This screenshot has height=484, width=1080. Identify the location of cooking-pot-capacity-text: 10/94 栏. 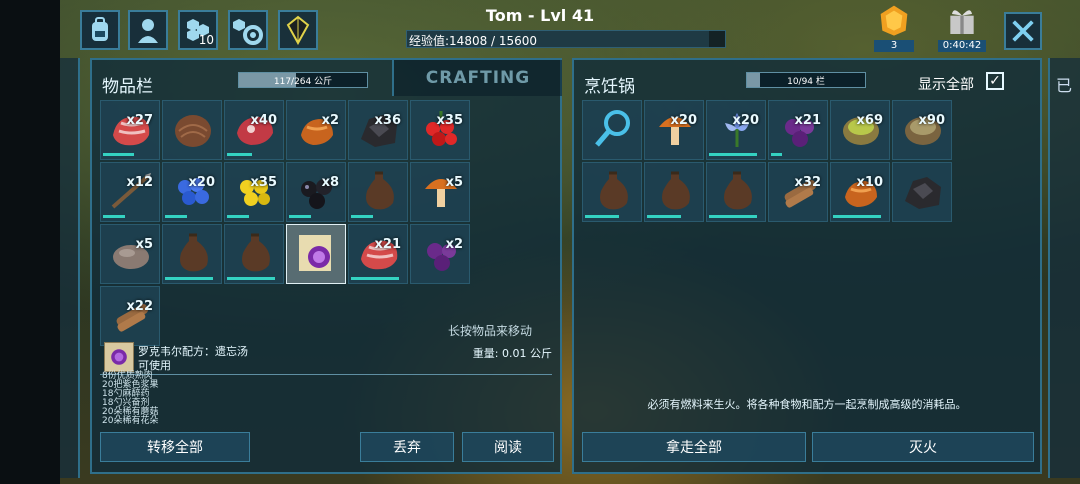
(806, 82).